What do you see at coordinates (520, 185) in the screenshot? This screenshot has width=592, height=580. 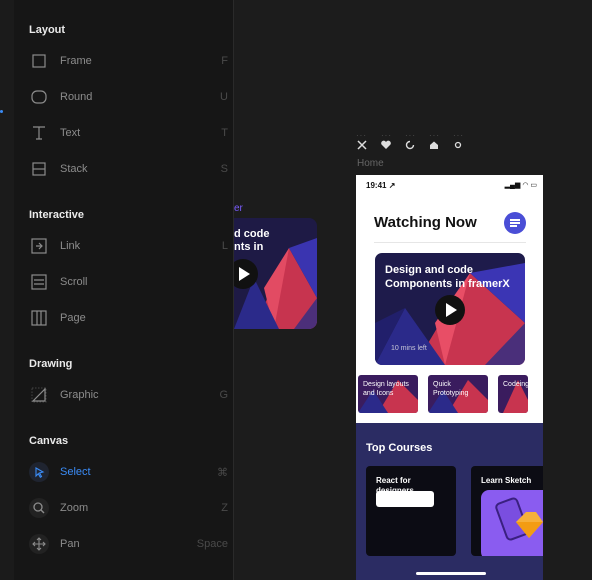 I see `status-icons: ▂▄▆ ◠ ▭` at bounding box center [520, 185].